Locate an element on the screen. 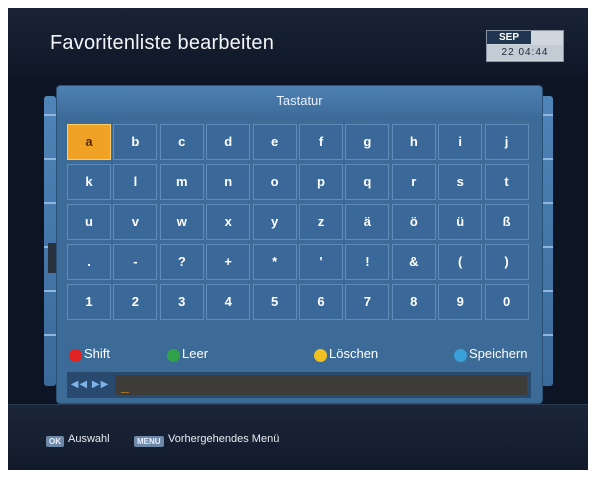 The height and width of the screenshot is (479, 596). green-button-icon is located at coordinates (173, 355).